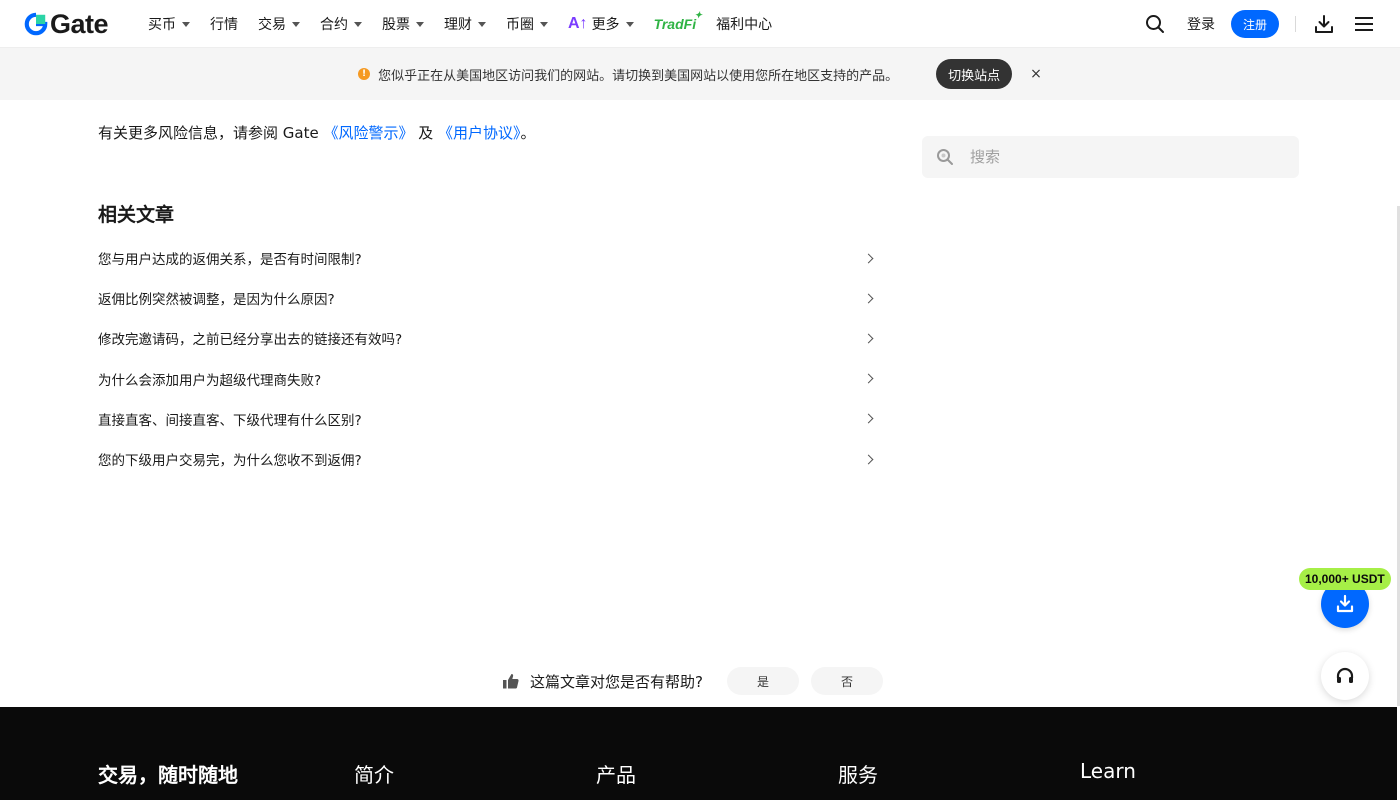 The width and height of the screenshot is (1400, 800). I want to click on article-feedback: 这篇文章对您是否有帮助? 是 否, so click(692, 681).